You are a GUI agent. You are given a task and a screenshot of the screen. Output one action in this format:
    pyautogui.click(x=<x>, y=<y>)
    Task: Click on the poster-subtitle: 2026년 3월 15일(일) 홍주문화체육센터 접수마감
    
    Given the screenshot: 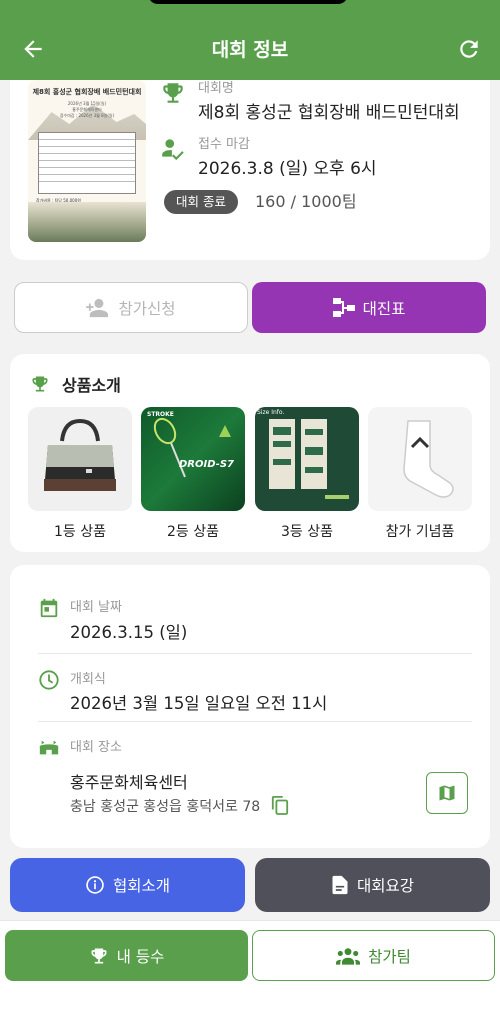 What is the action you would take?
    pyautogui.click(x=87, y=110)
    